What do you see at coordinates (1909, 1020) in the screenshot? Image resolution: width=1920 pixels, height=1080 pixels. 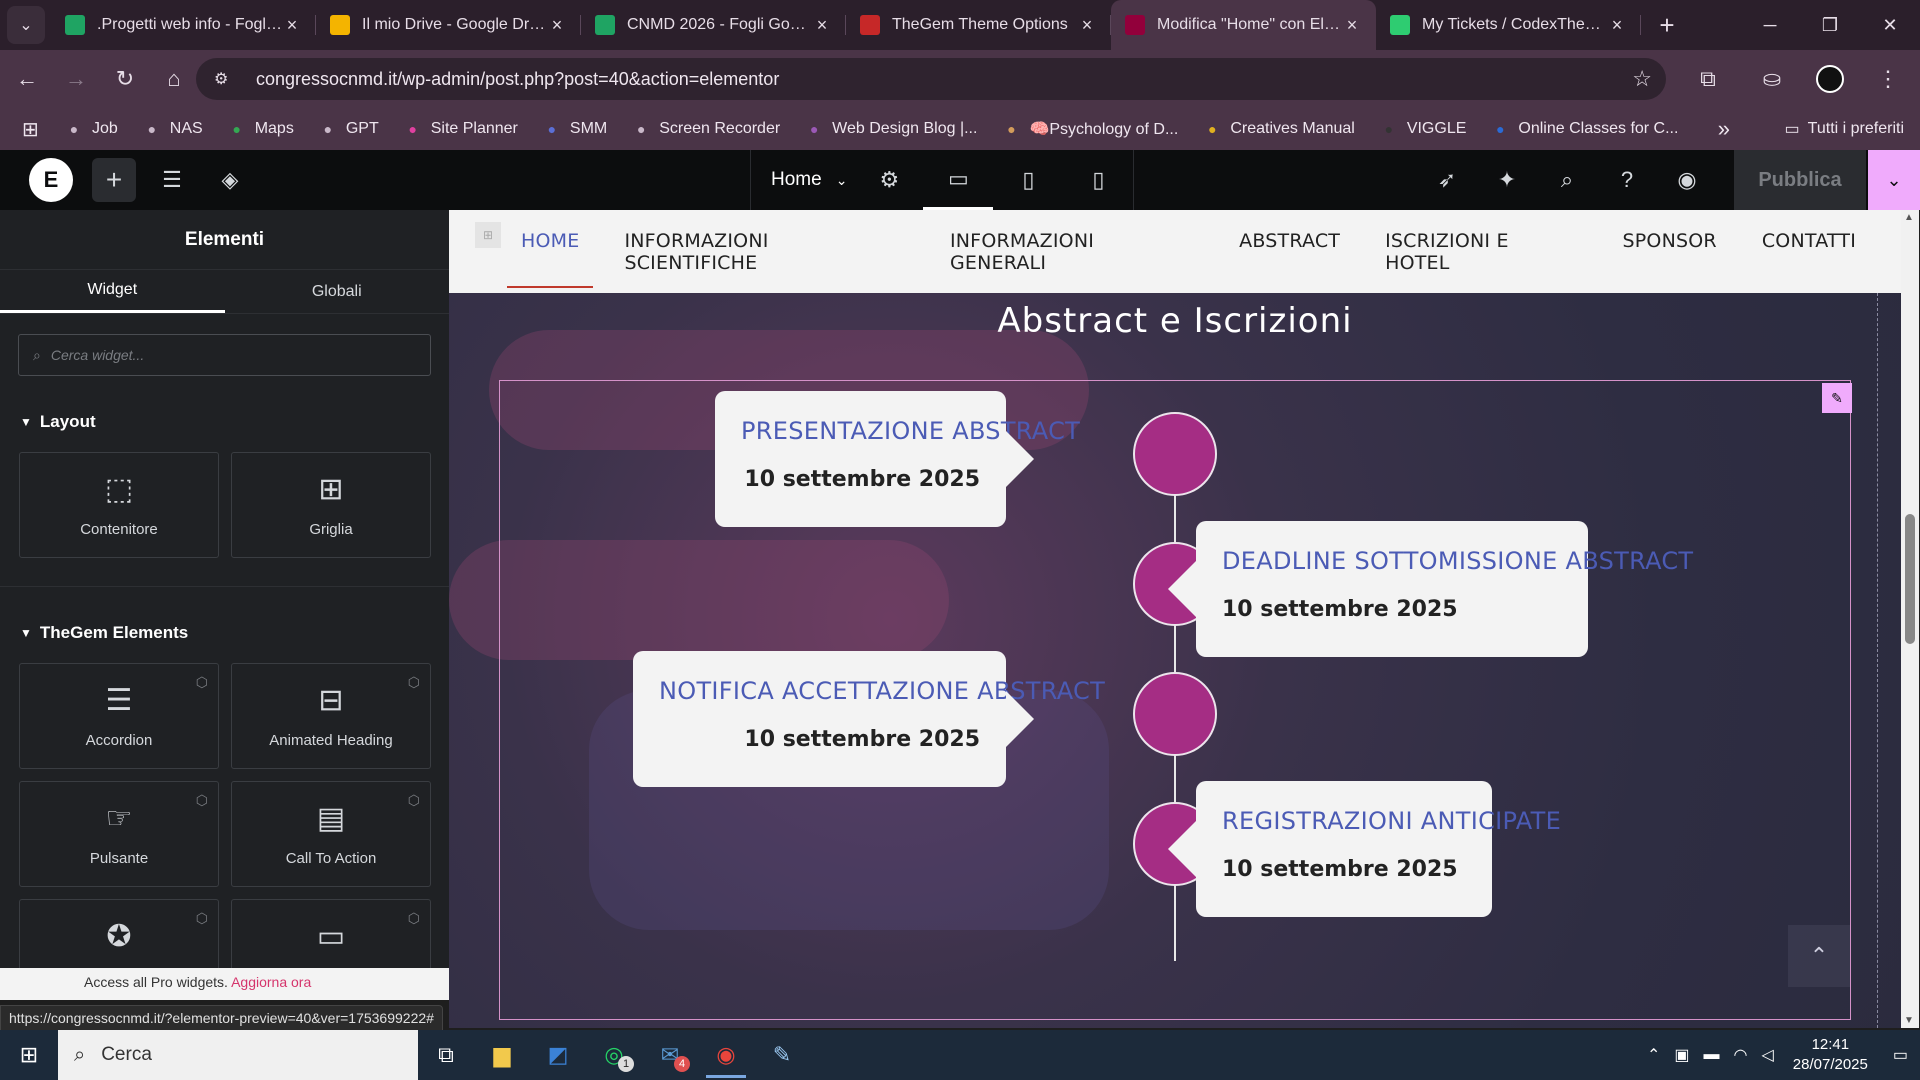 I see `scroll-down-icon: ▼` at bounding box center [1909, 1020].